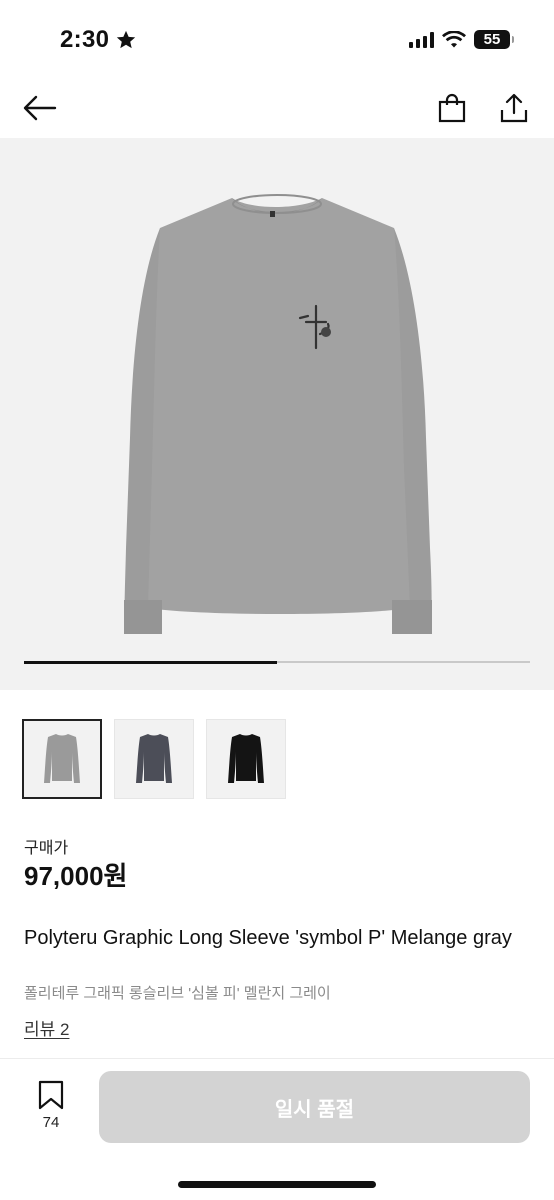 This screenshot has width=554, height=1200. I want to click on arrow-left-icon, so click(40, 108).